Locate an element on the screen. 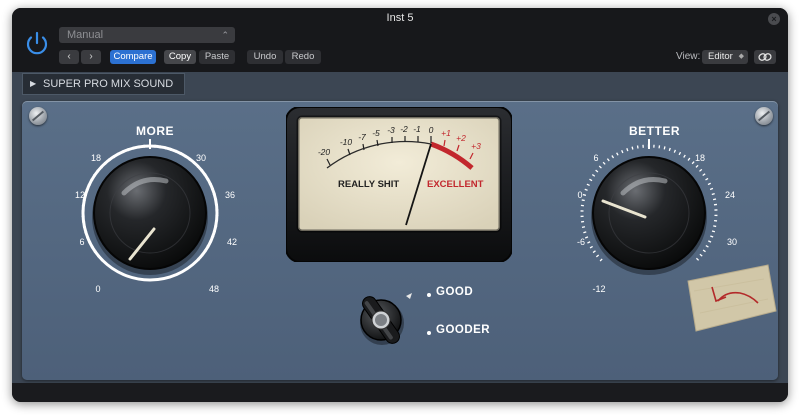 The width and height of the screenshot is (800, 416). redo-button: Redo is located at coordinates (303, 57).